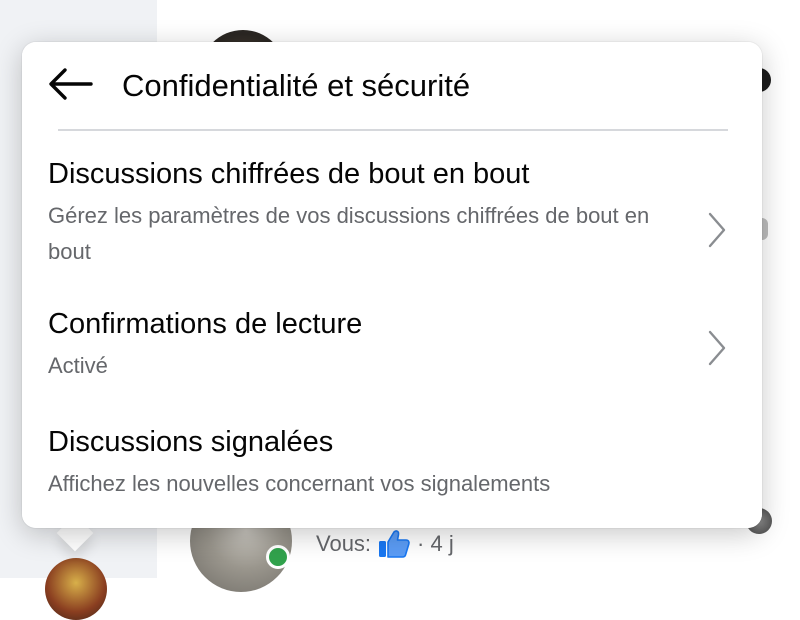  I want to click on preview-time: · 4 j, so click(435, 543).